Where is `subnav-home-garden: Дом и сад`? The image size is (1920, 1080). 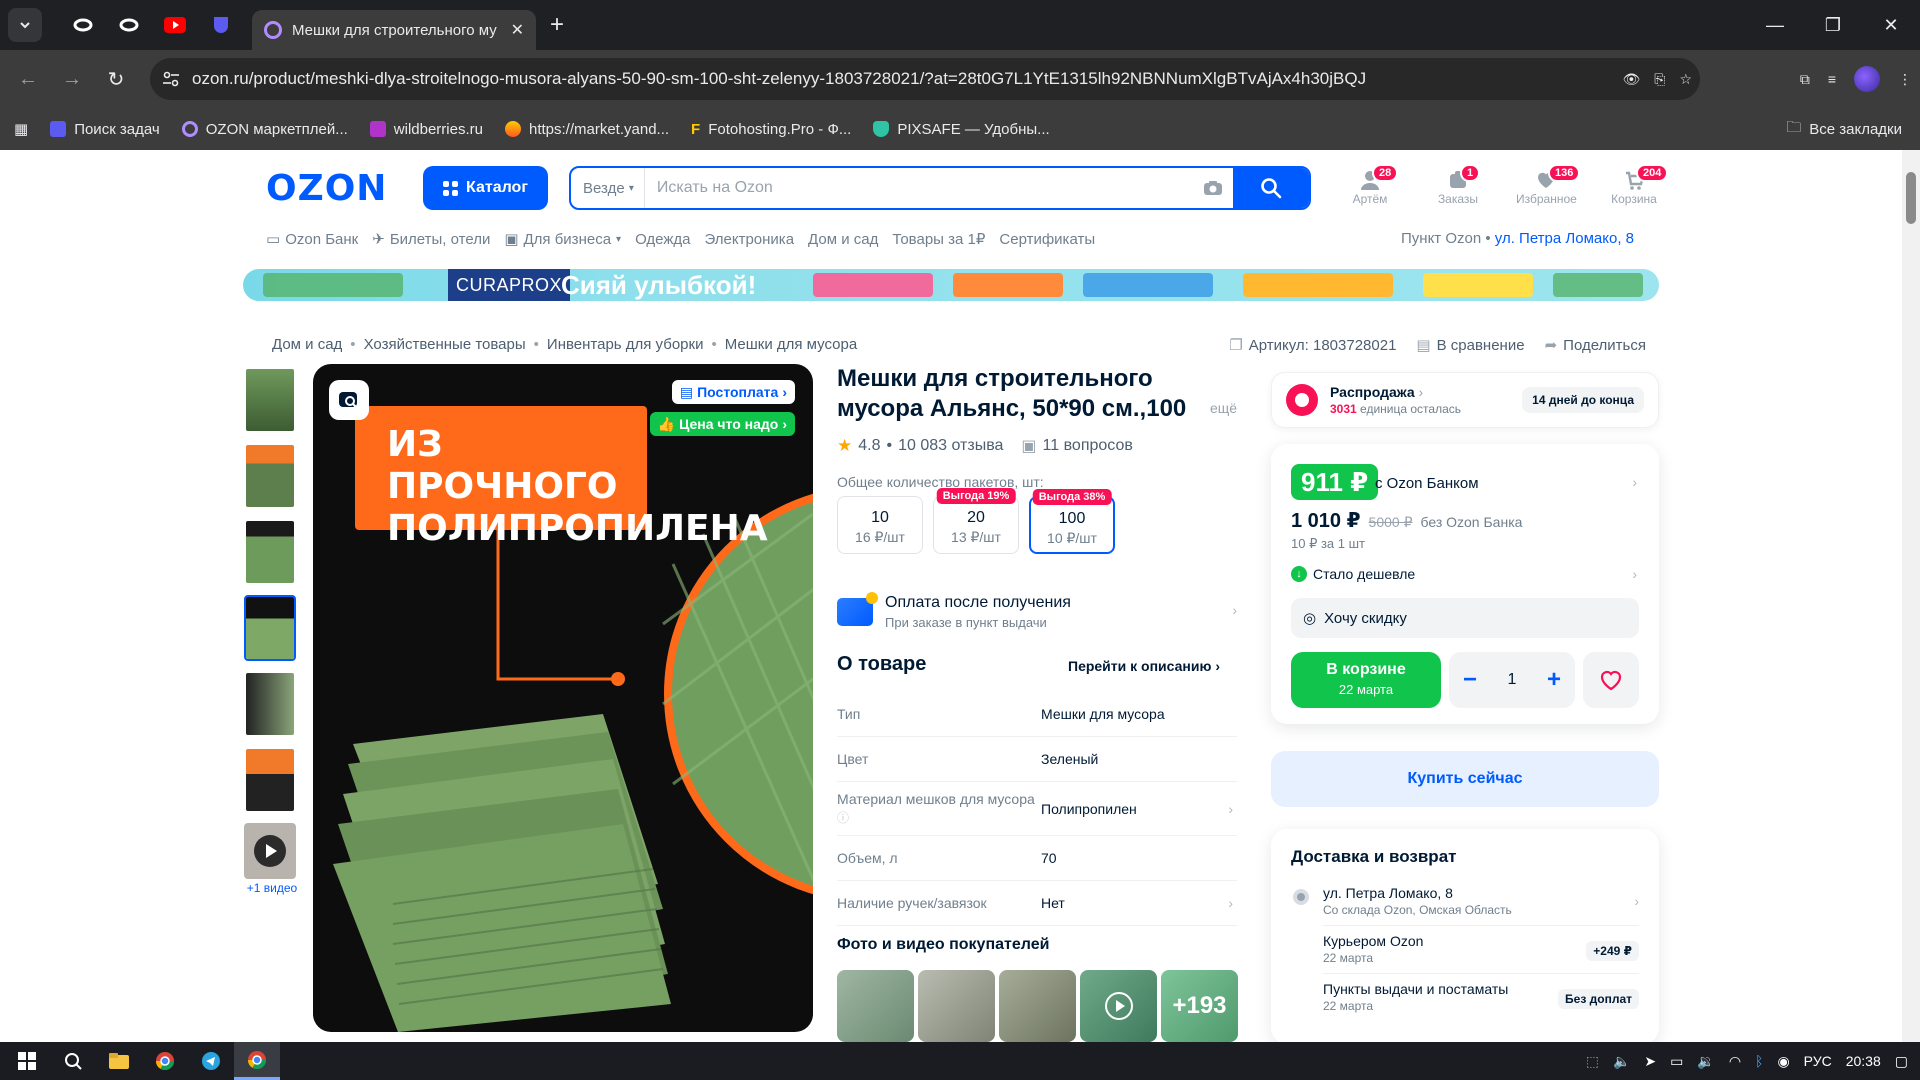
subnav-home-garden: Дом и сад is located at coordinates (843, 239).